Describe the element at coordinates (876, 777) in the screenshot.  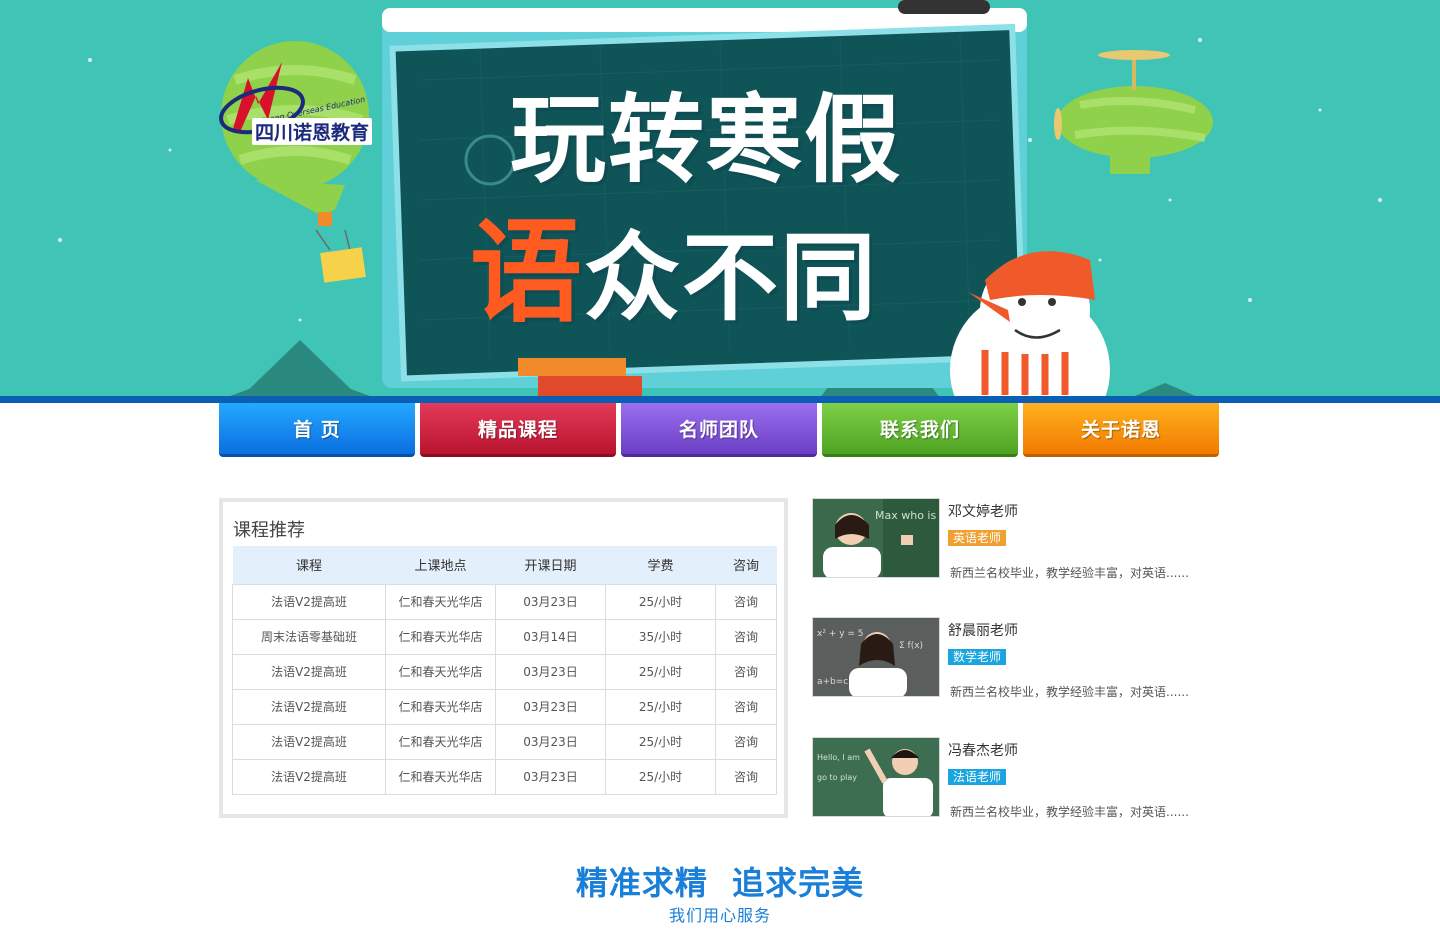
I see `teacher-photo: Hello, I am go to play` at that location.